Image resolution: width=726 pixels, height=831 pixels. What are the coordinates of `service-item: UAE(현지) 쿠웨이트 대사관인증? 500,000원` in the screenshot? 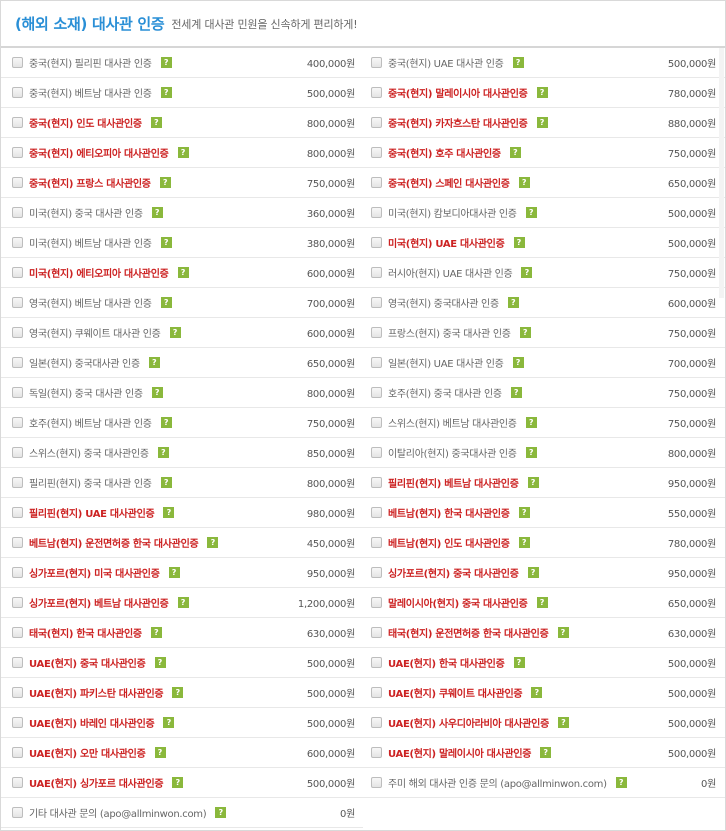 It's located at (544, 693).